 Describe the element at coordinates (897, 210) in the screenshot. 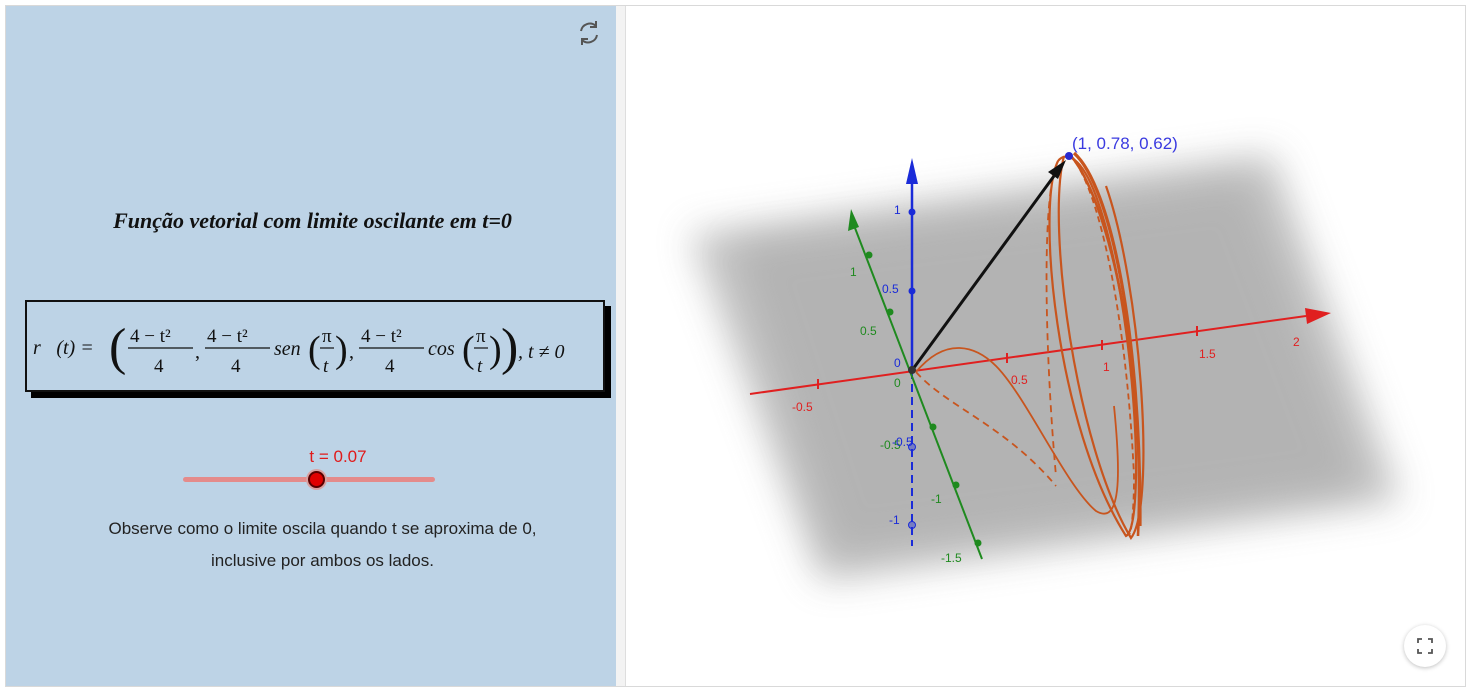

I see `z-tick-label: 1` at that location.